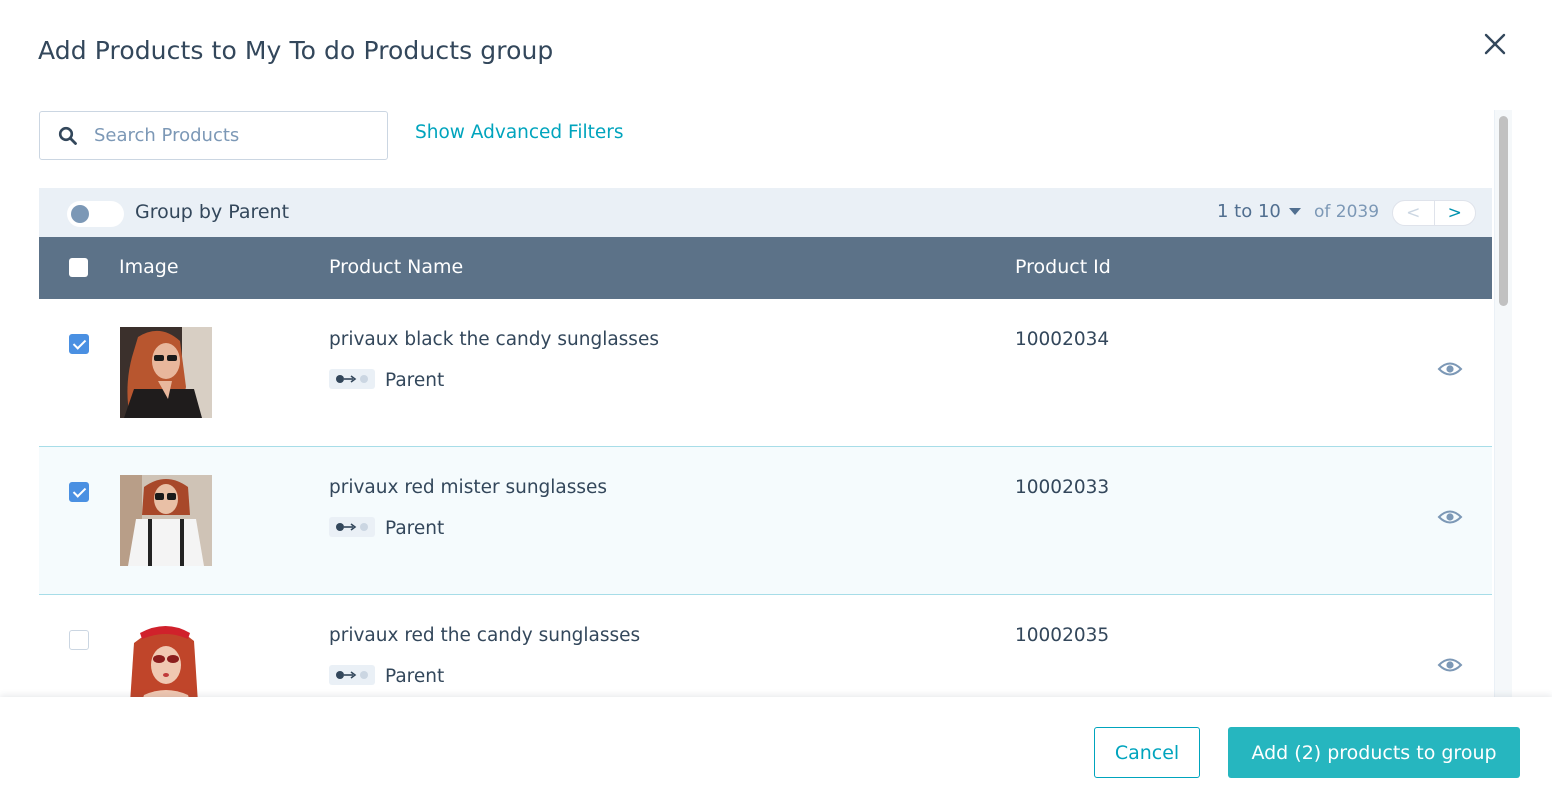 This screenshot has width=1552, height=796. Describe the element at coordinates (485, 635) in the screenshot. I see `product-name: privaux red the candy sunglasses` at that location.